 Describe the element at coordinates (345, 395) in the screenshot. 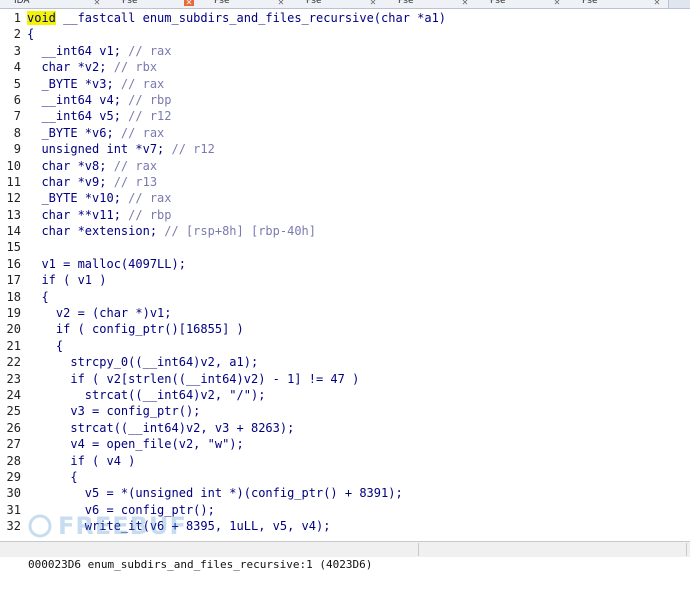

I see `code-line: 24 strcat((__int64)v2, "/");` at that location.